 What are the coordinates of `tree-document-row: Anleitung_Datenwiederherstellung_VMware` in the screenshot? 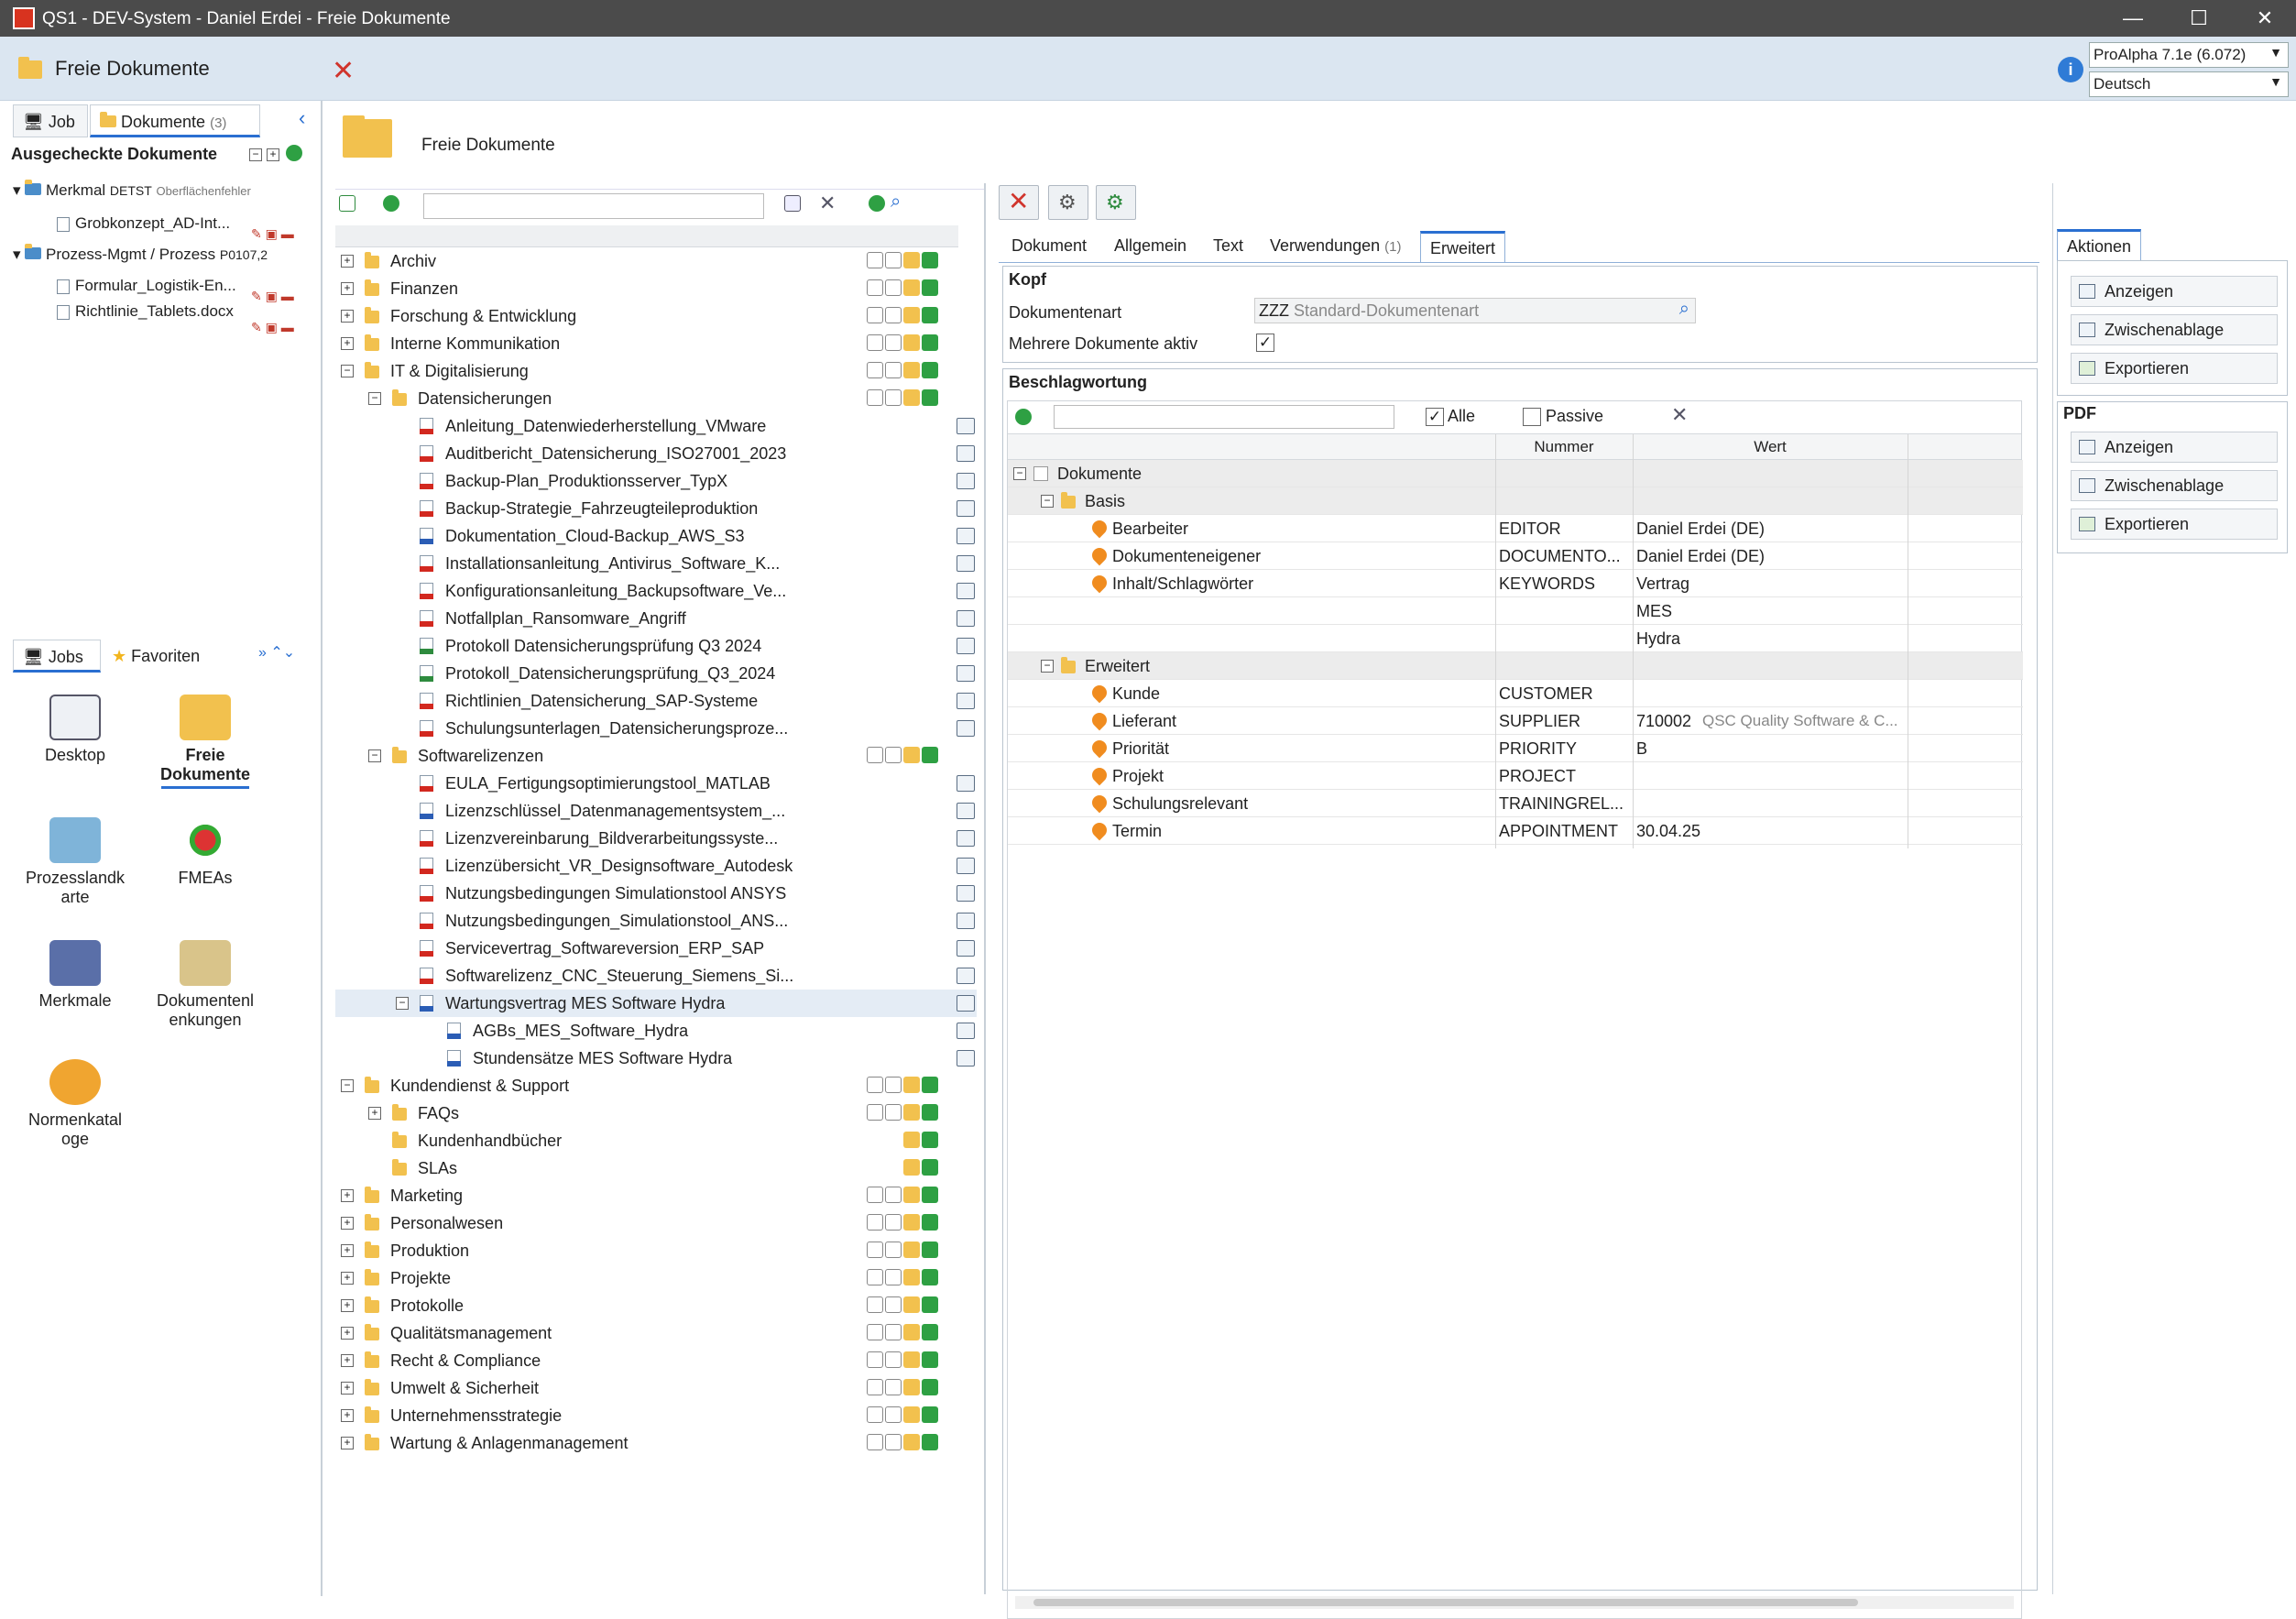 It's located at (656, 426).